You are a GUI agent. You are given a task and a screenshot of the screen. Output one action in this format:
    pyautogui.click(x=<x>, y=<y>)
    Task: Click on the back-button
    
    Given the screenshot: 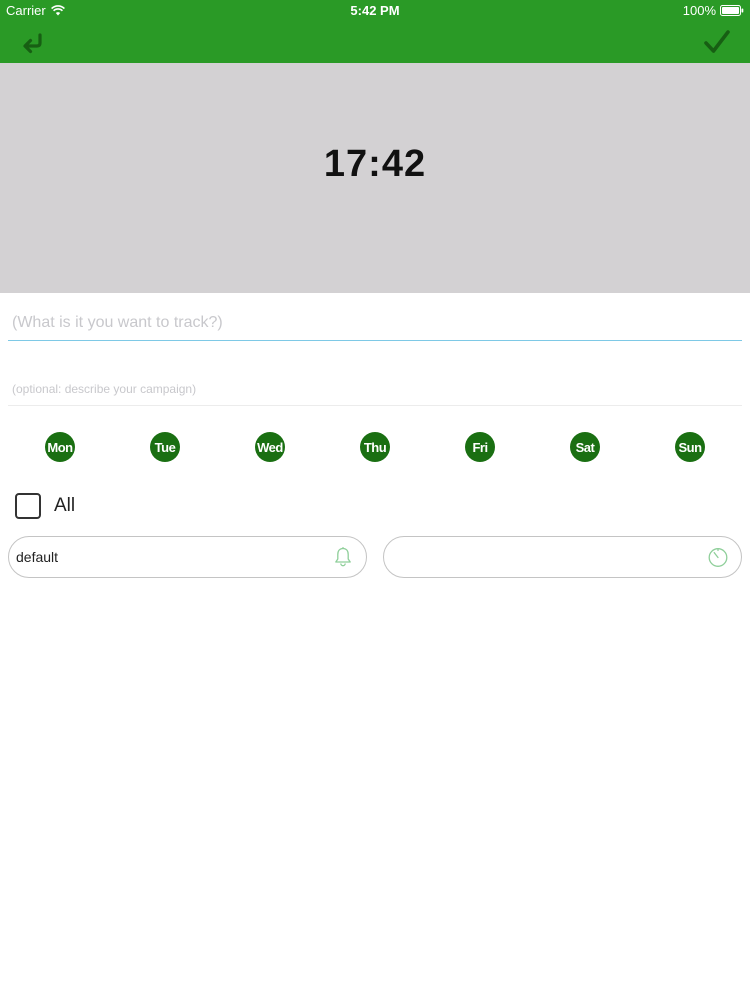 What is the action you would take?
    pyautogui.click(x=33, y=42)
    